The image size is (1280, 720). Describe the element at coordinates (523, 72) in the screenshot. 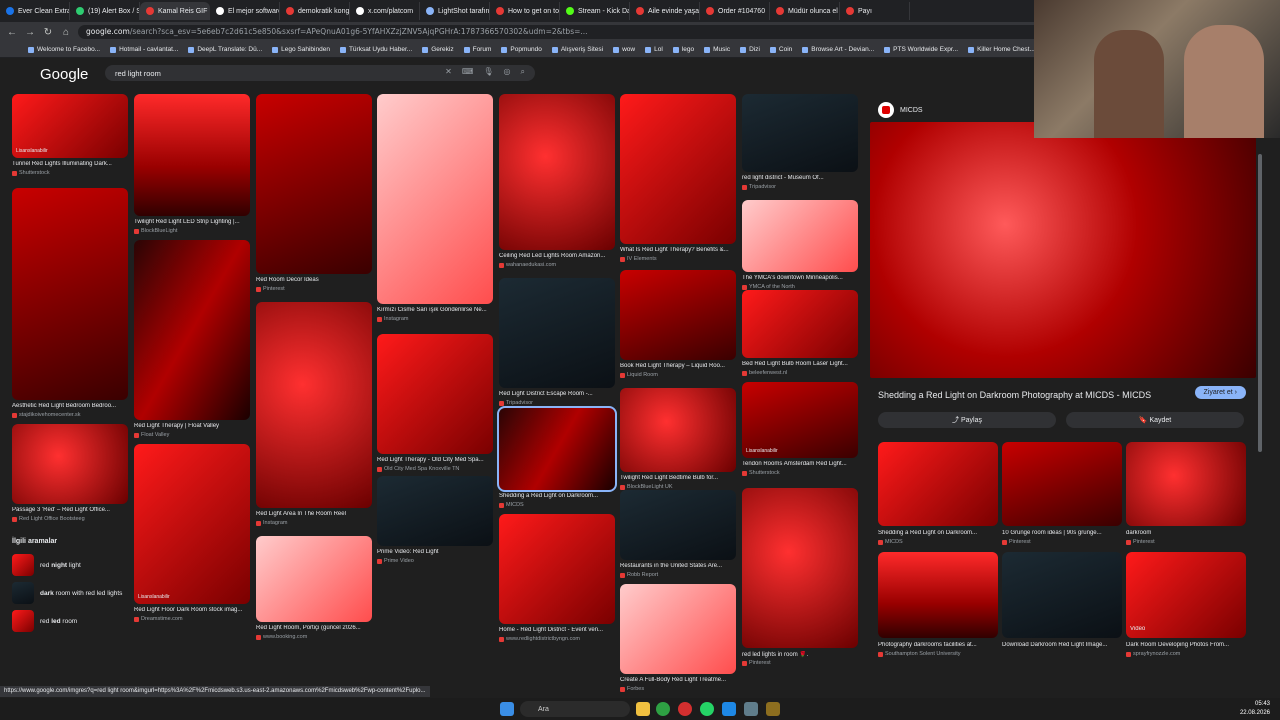

I see `search-icon: ⌕` at that location.